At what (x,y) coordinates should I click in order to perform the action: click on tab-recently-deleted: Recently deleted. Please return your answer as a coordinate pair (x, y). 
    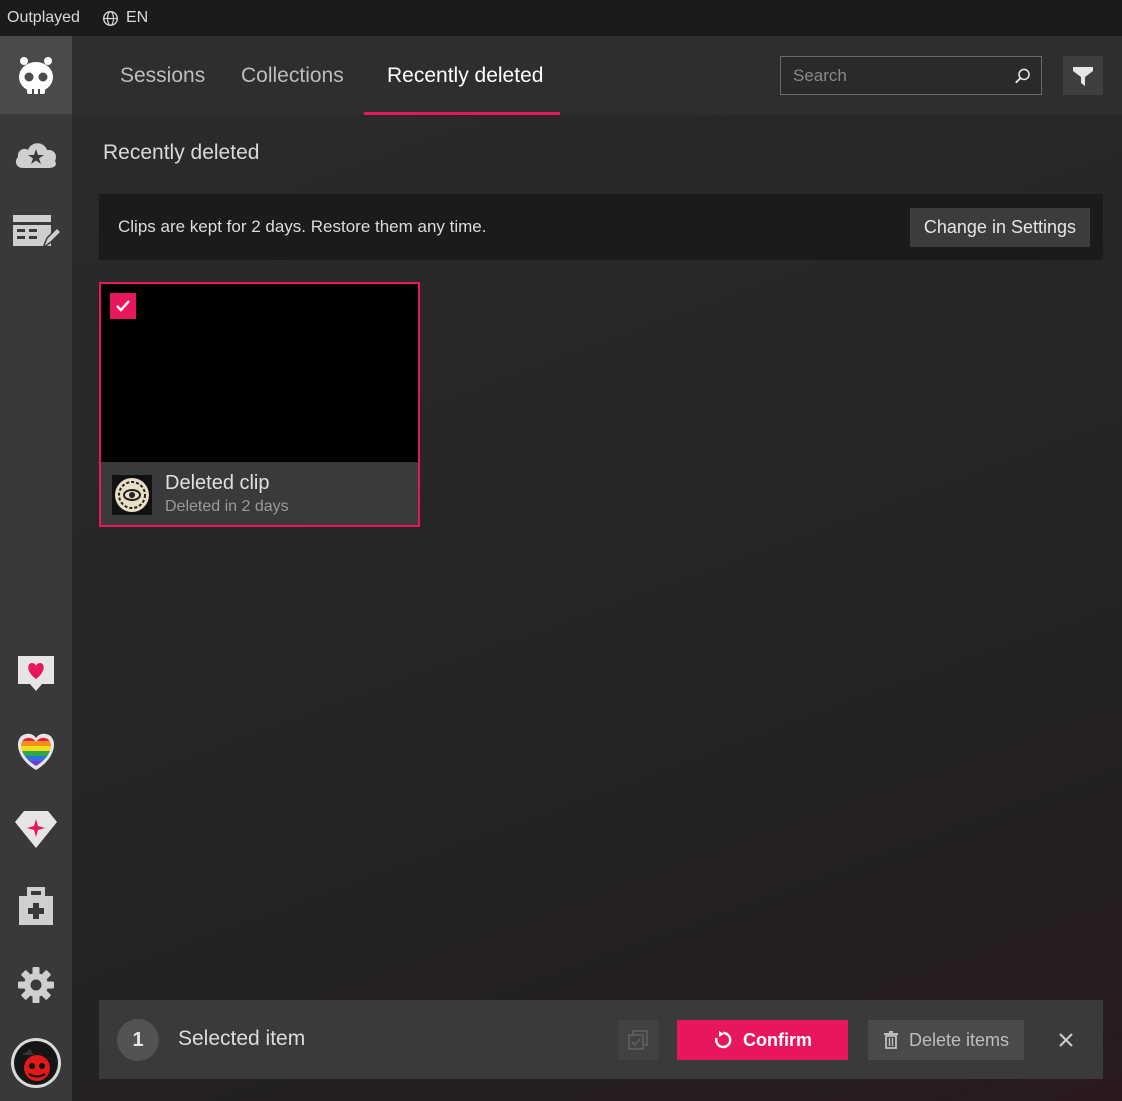
    Looking at the image, I should click on (465, 75).